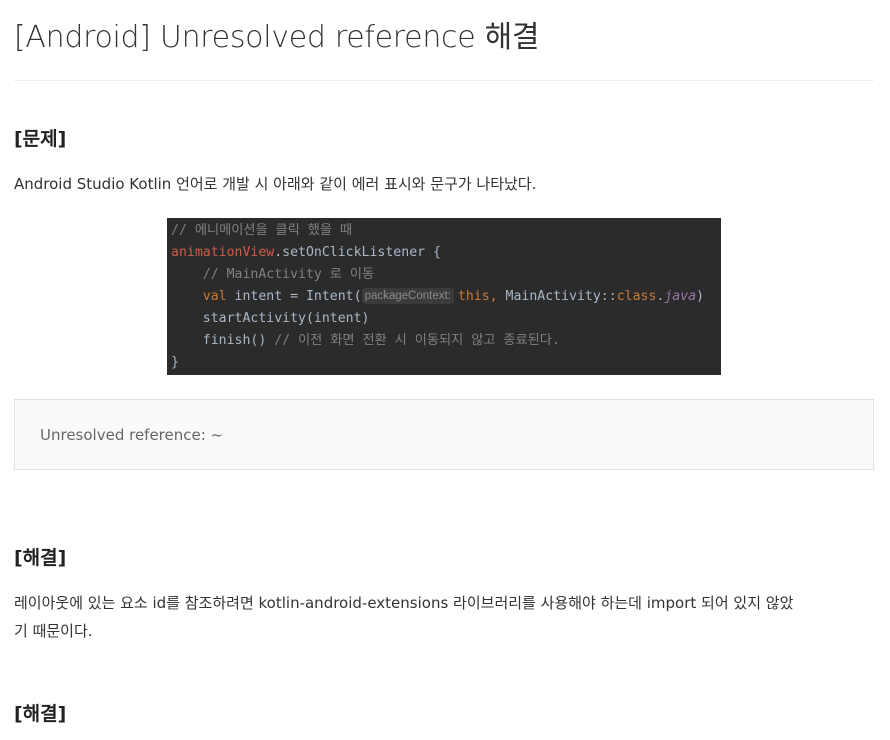 This screenshot has height=740, width=890. I want to click on code-text: startActivity(intent), so click(286, 318).